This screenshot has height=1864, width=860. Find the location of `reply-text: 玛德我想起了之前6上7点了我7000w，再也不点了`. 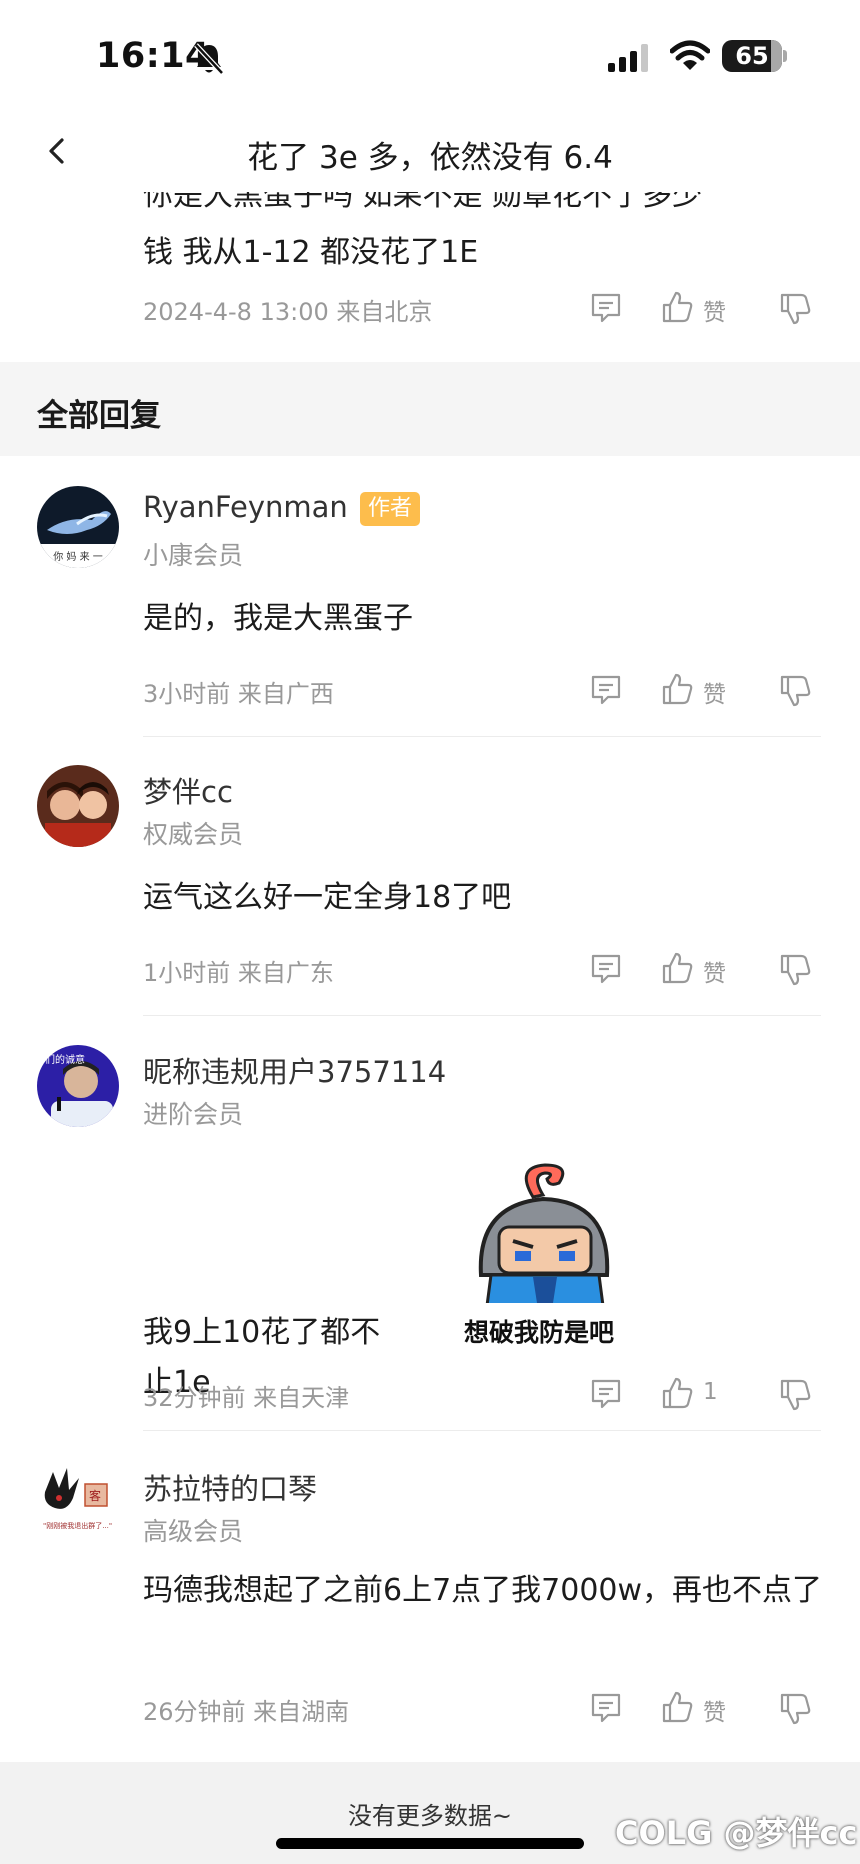

reply-text: 玛德我想起了之前6上7点了我7000w，再也不点了 is located at coordinates (483, 1590).